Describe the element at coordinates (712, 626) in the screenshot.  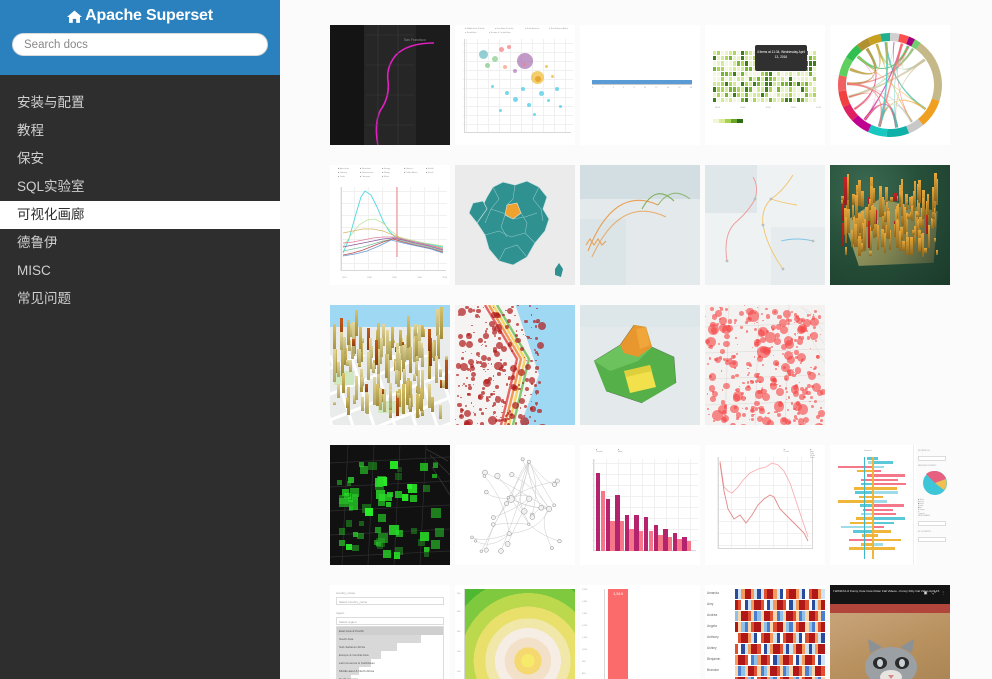
I see `horizon-row-label: Angela` at that location.